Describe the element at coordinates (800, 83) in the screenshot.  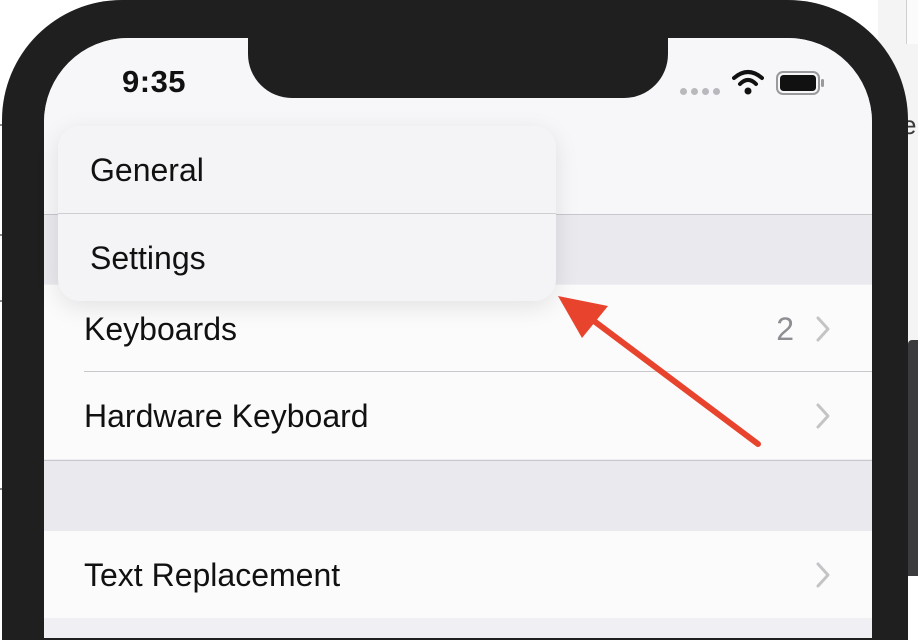
I see `battery-icon` at that location.